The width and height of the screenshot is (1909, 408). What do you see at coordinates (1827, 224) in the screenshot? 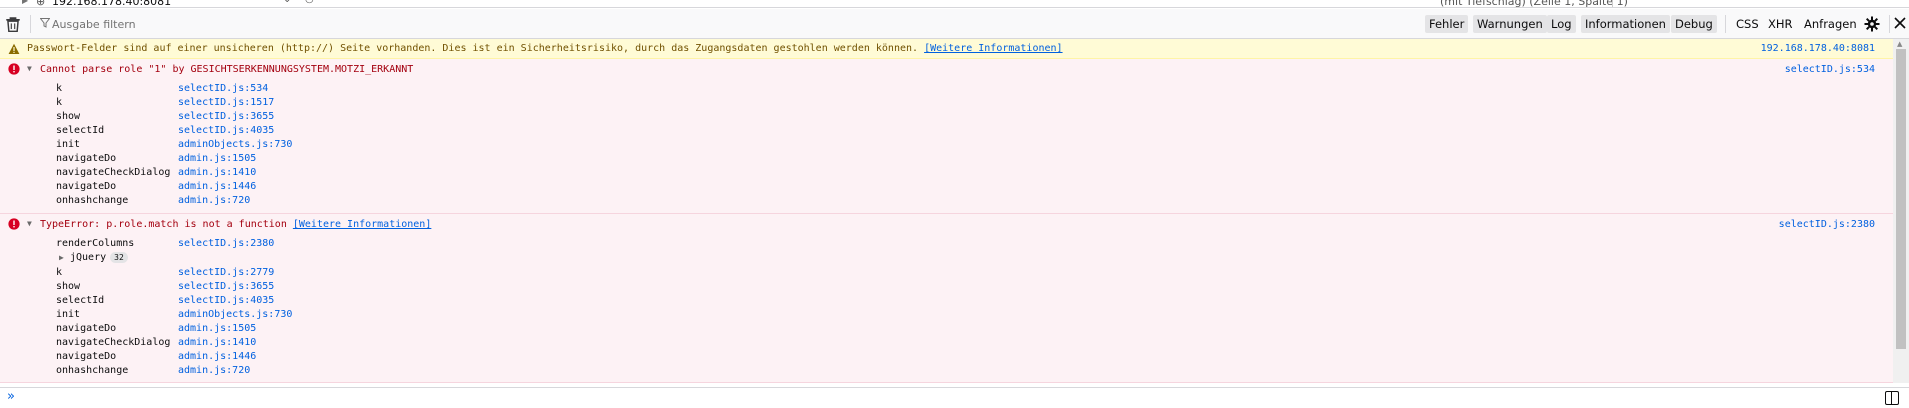
I see `message-source-link: selectID.js:2380` at bounding box center [1827, 224].